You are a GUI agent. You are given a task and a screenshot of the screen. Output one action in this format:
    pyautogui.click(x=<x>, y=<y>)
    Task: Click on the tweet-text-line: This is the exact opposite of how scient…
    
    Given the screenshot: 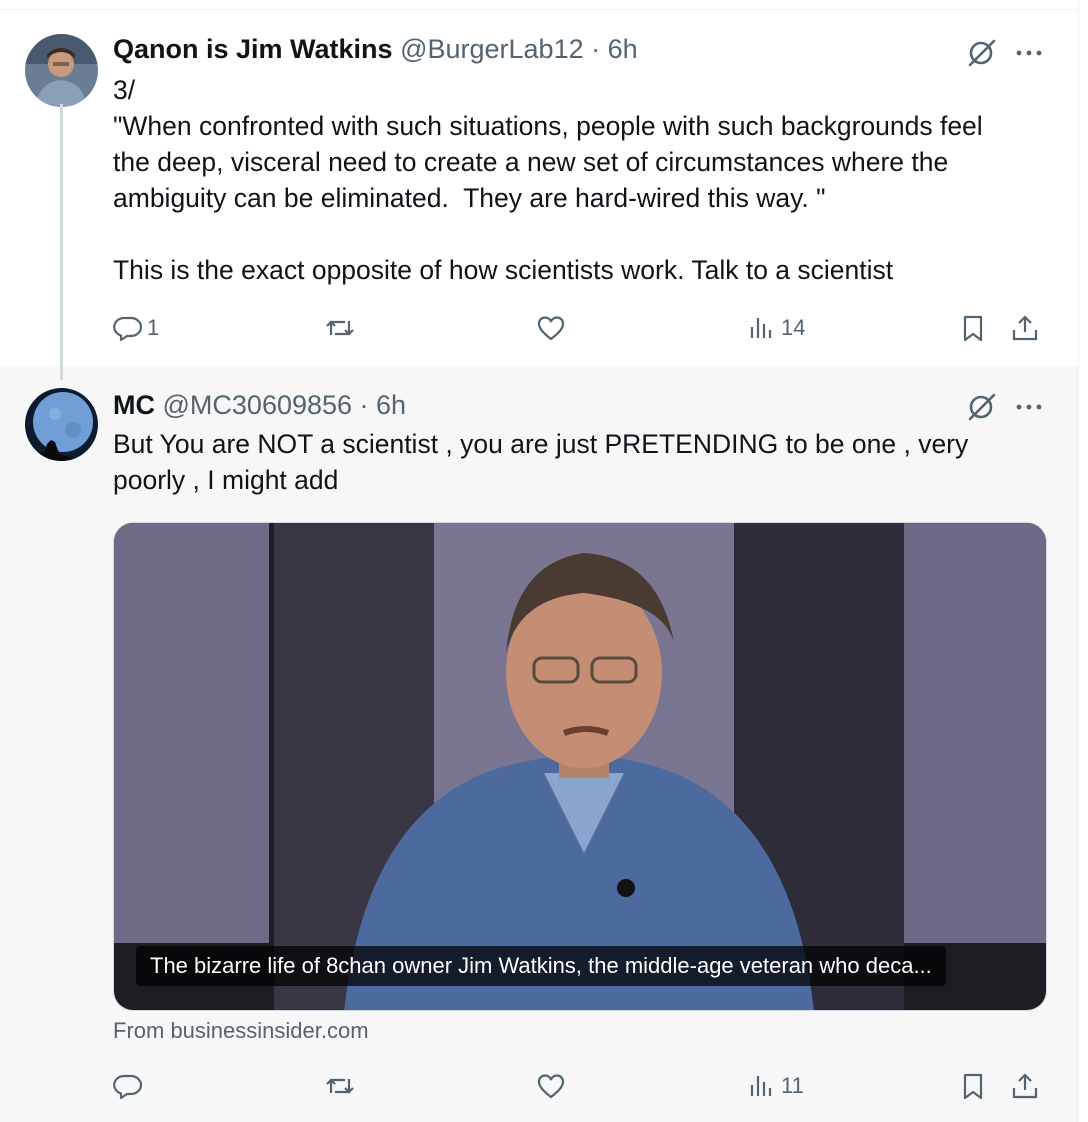 What is the action you would take?
    pyautogui.click(x=503, y=270)
    